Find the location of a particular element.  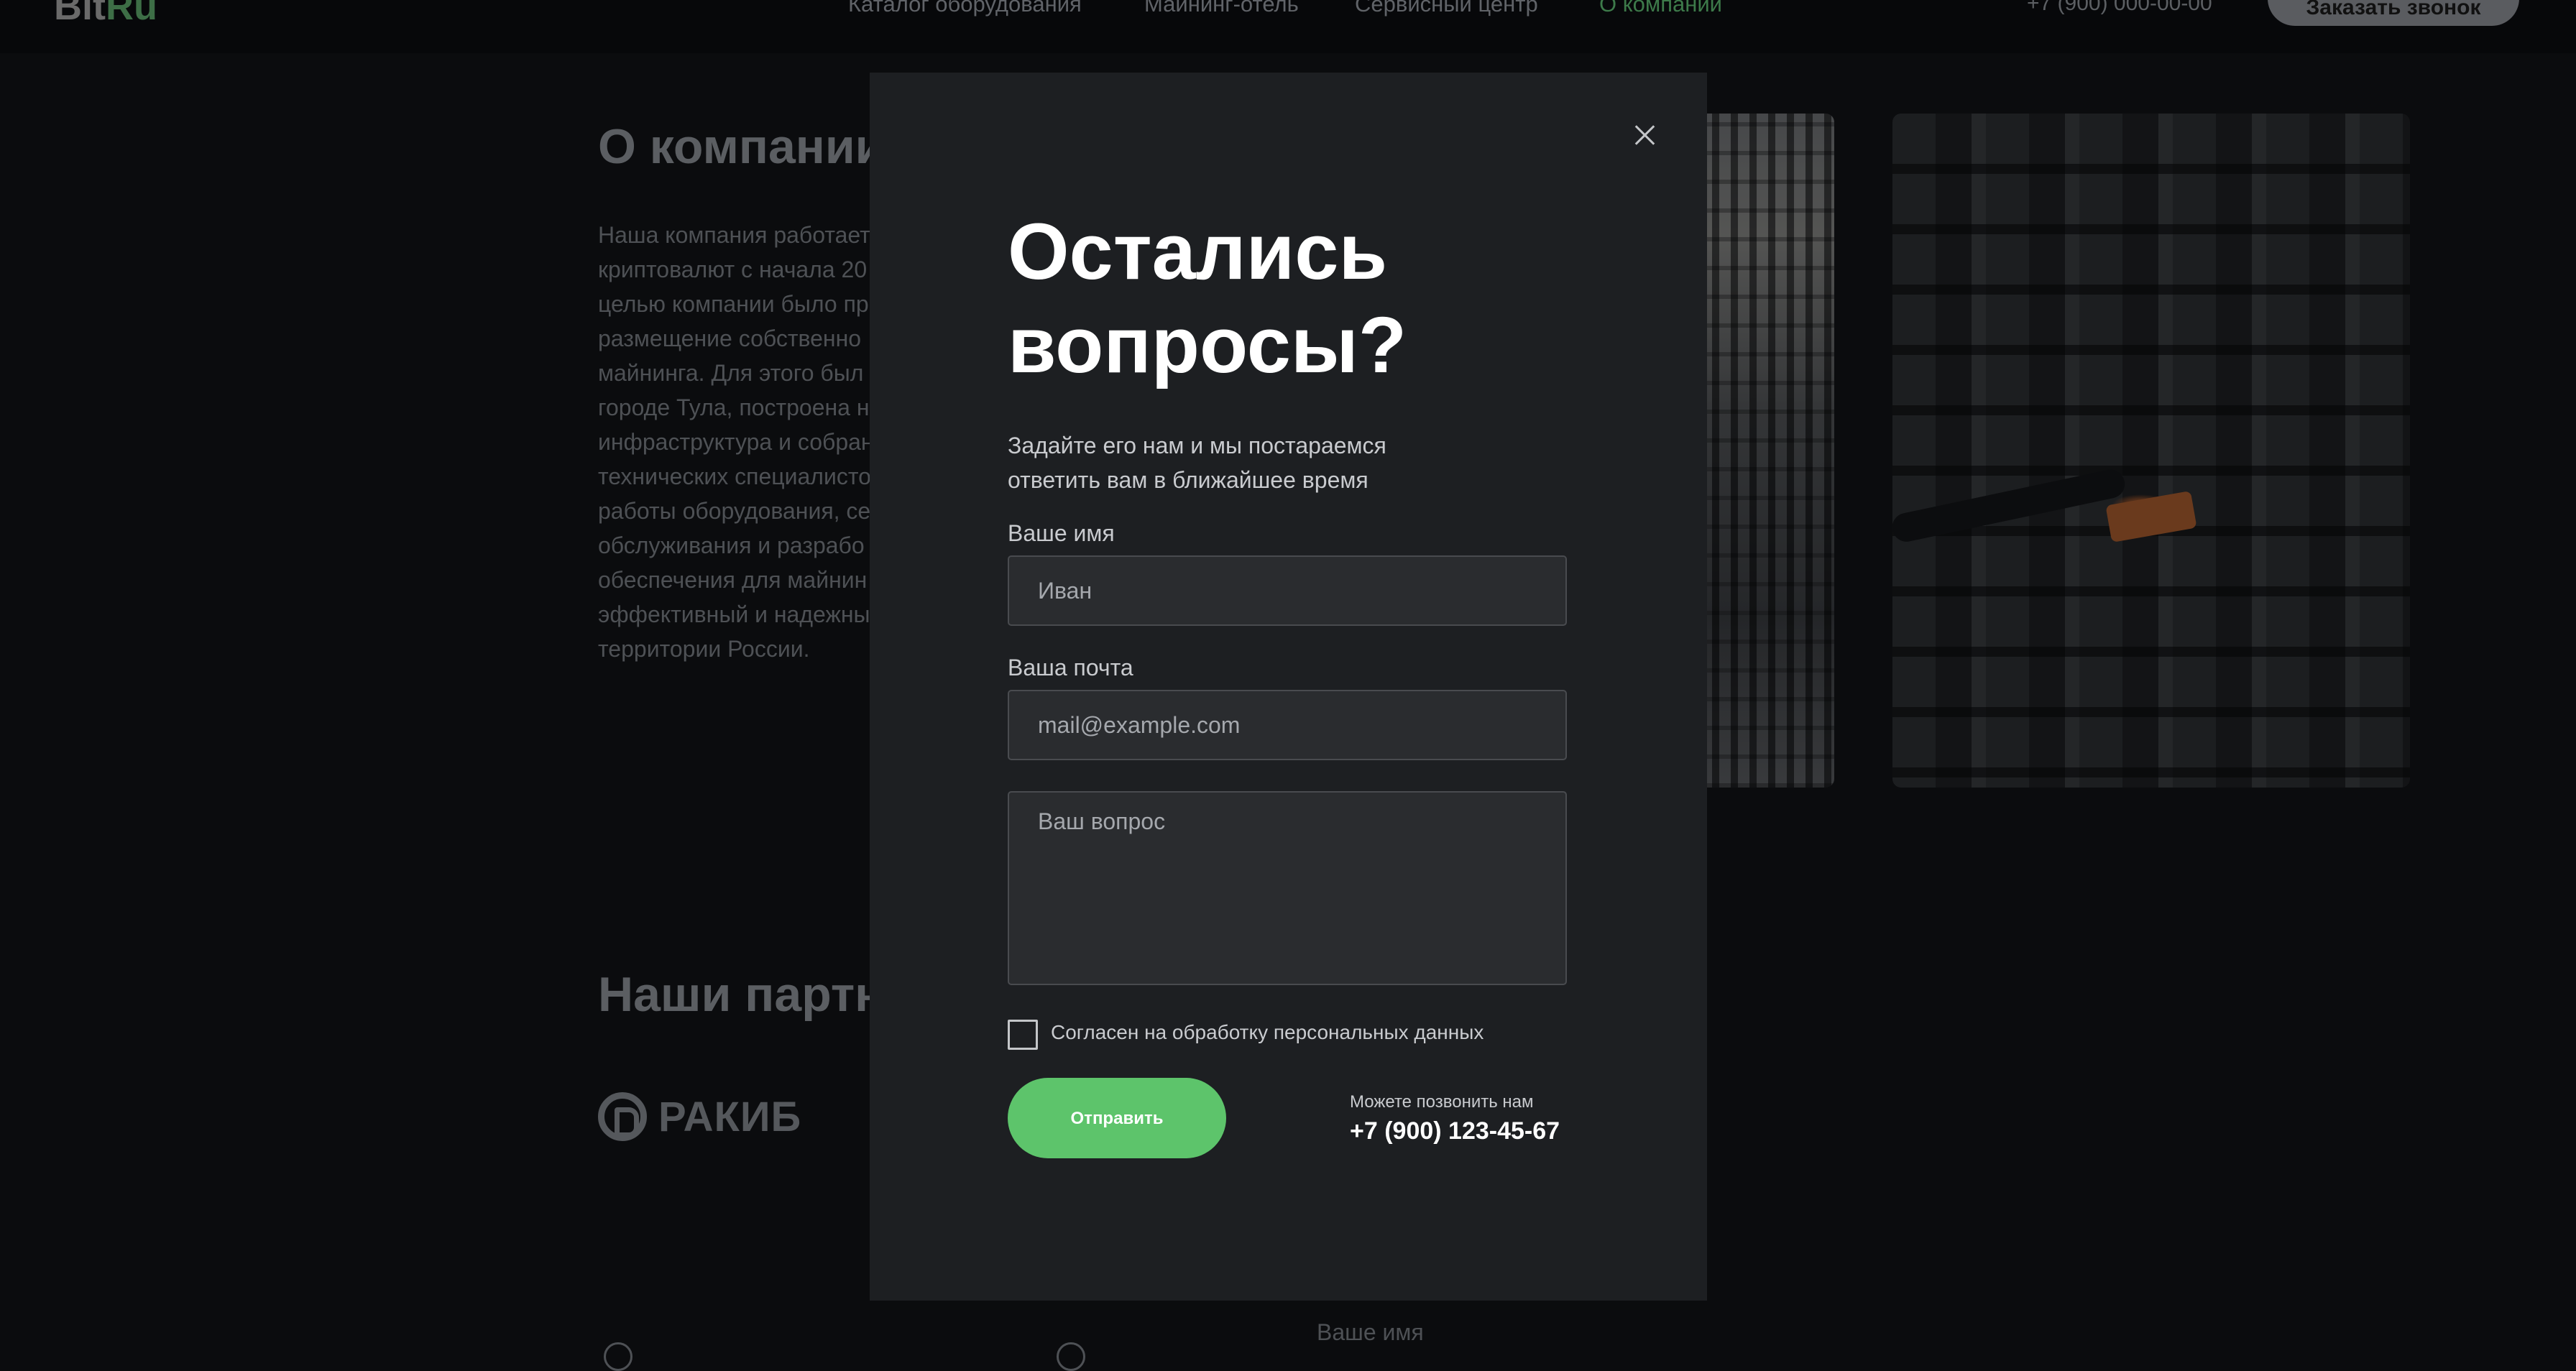

nav-item-service-center: Сервисный центр is located at coordinates (1446, 8).